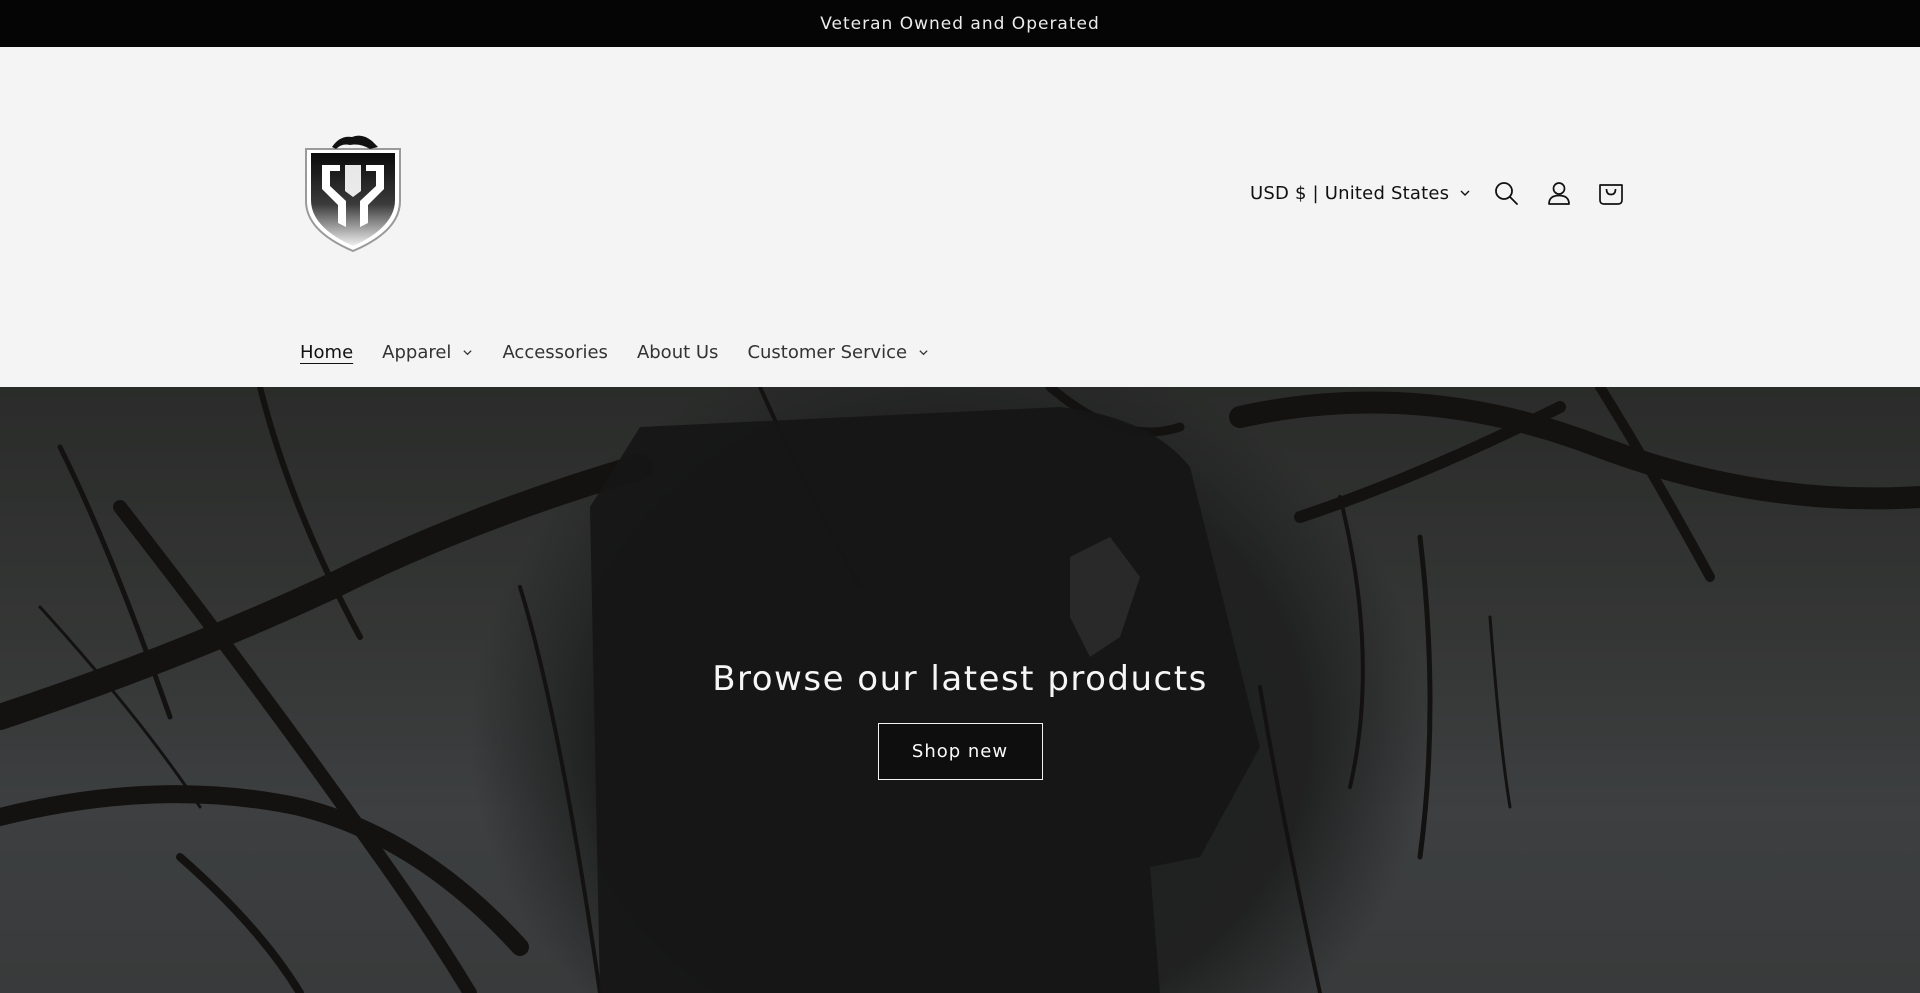  I want to click on header-tools: USD $ | United States, so click(1431, 193).